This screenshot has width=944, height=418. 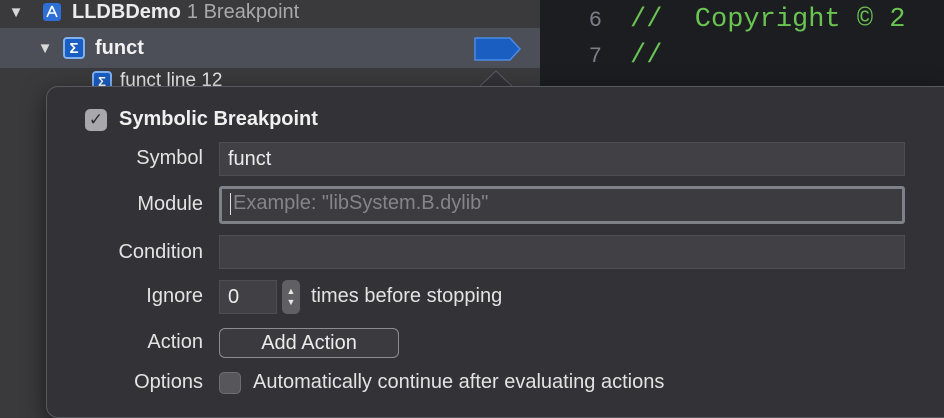 I want to click on ignore-count-field: 0, so click(x=248, y=297).